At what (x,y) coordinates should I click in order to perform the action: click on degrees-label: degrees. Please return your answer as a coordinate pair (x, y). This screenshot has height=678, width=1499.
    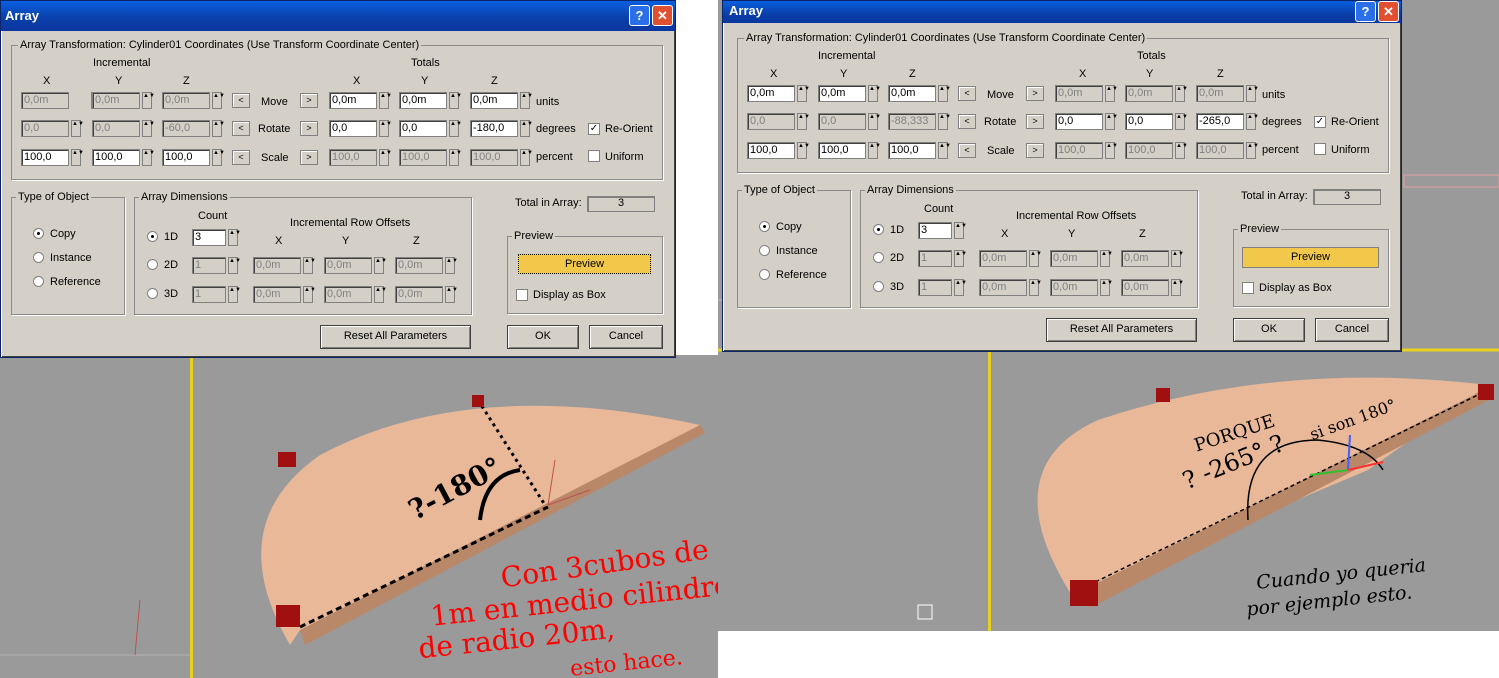
    Looking at the image, I should click on (556, 129).